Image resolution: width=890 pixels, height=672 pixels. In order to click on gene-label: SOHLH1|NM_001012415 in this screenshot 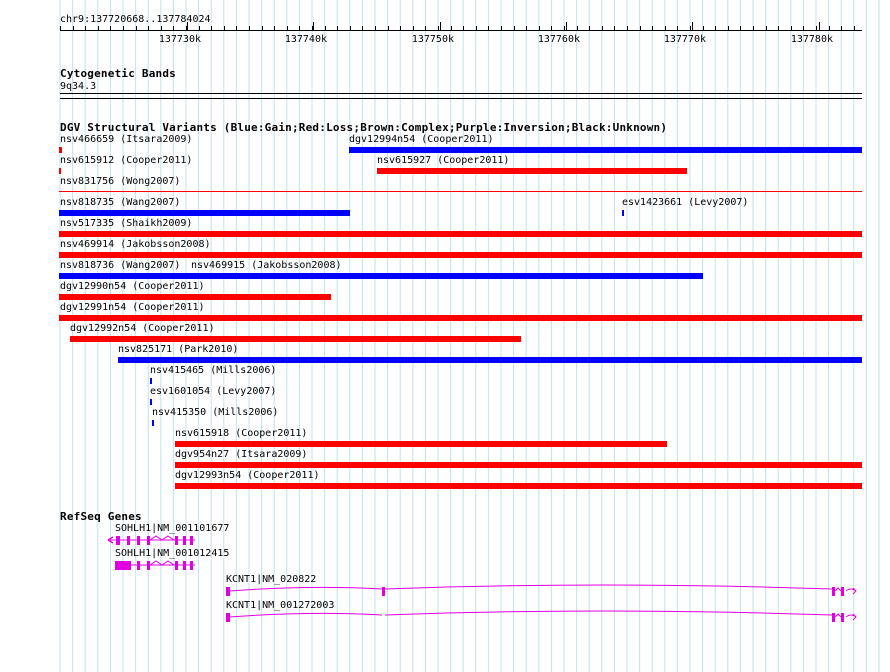, I will do `click(172, 554)`.